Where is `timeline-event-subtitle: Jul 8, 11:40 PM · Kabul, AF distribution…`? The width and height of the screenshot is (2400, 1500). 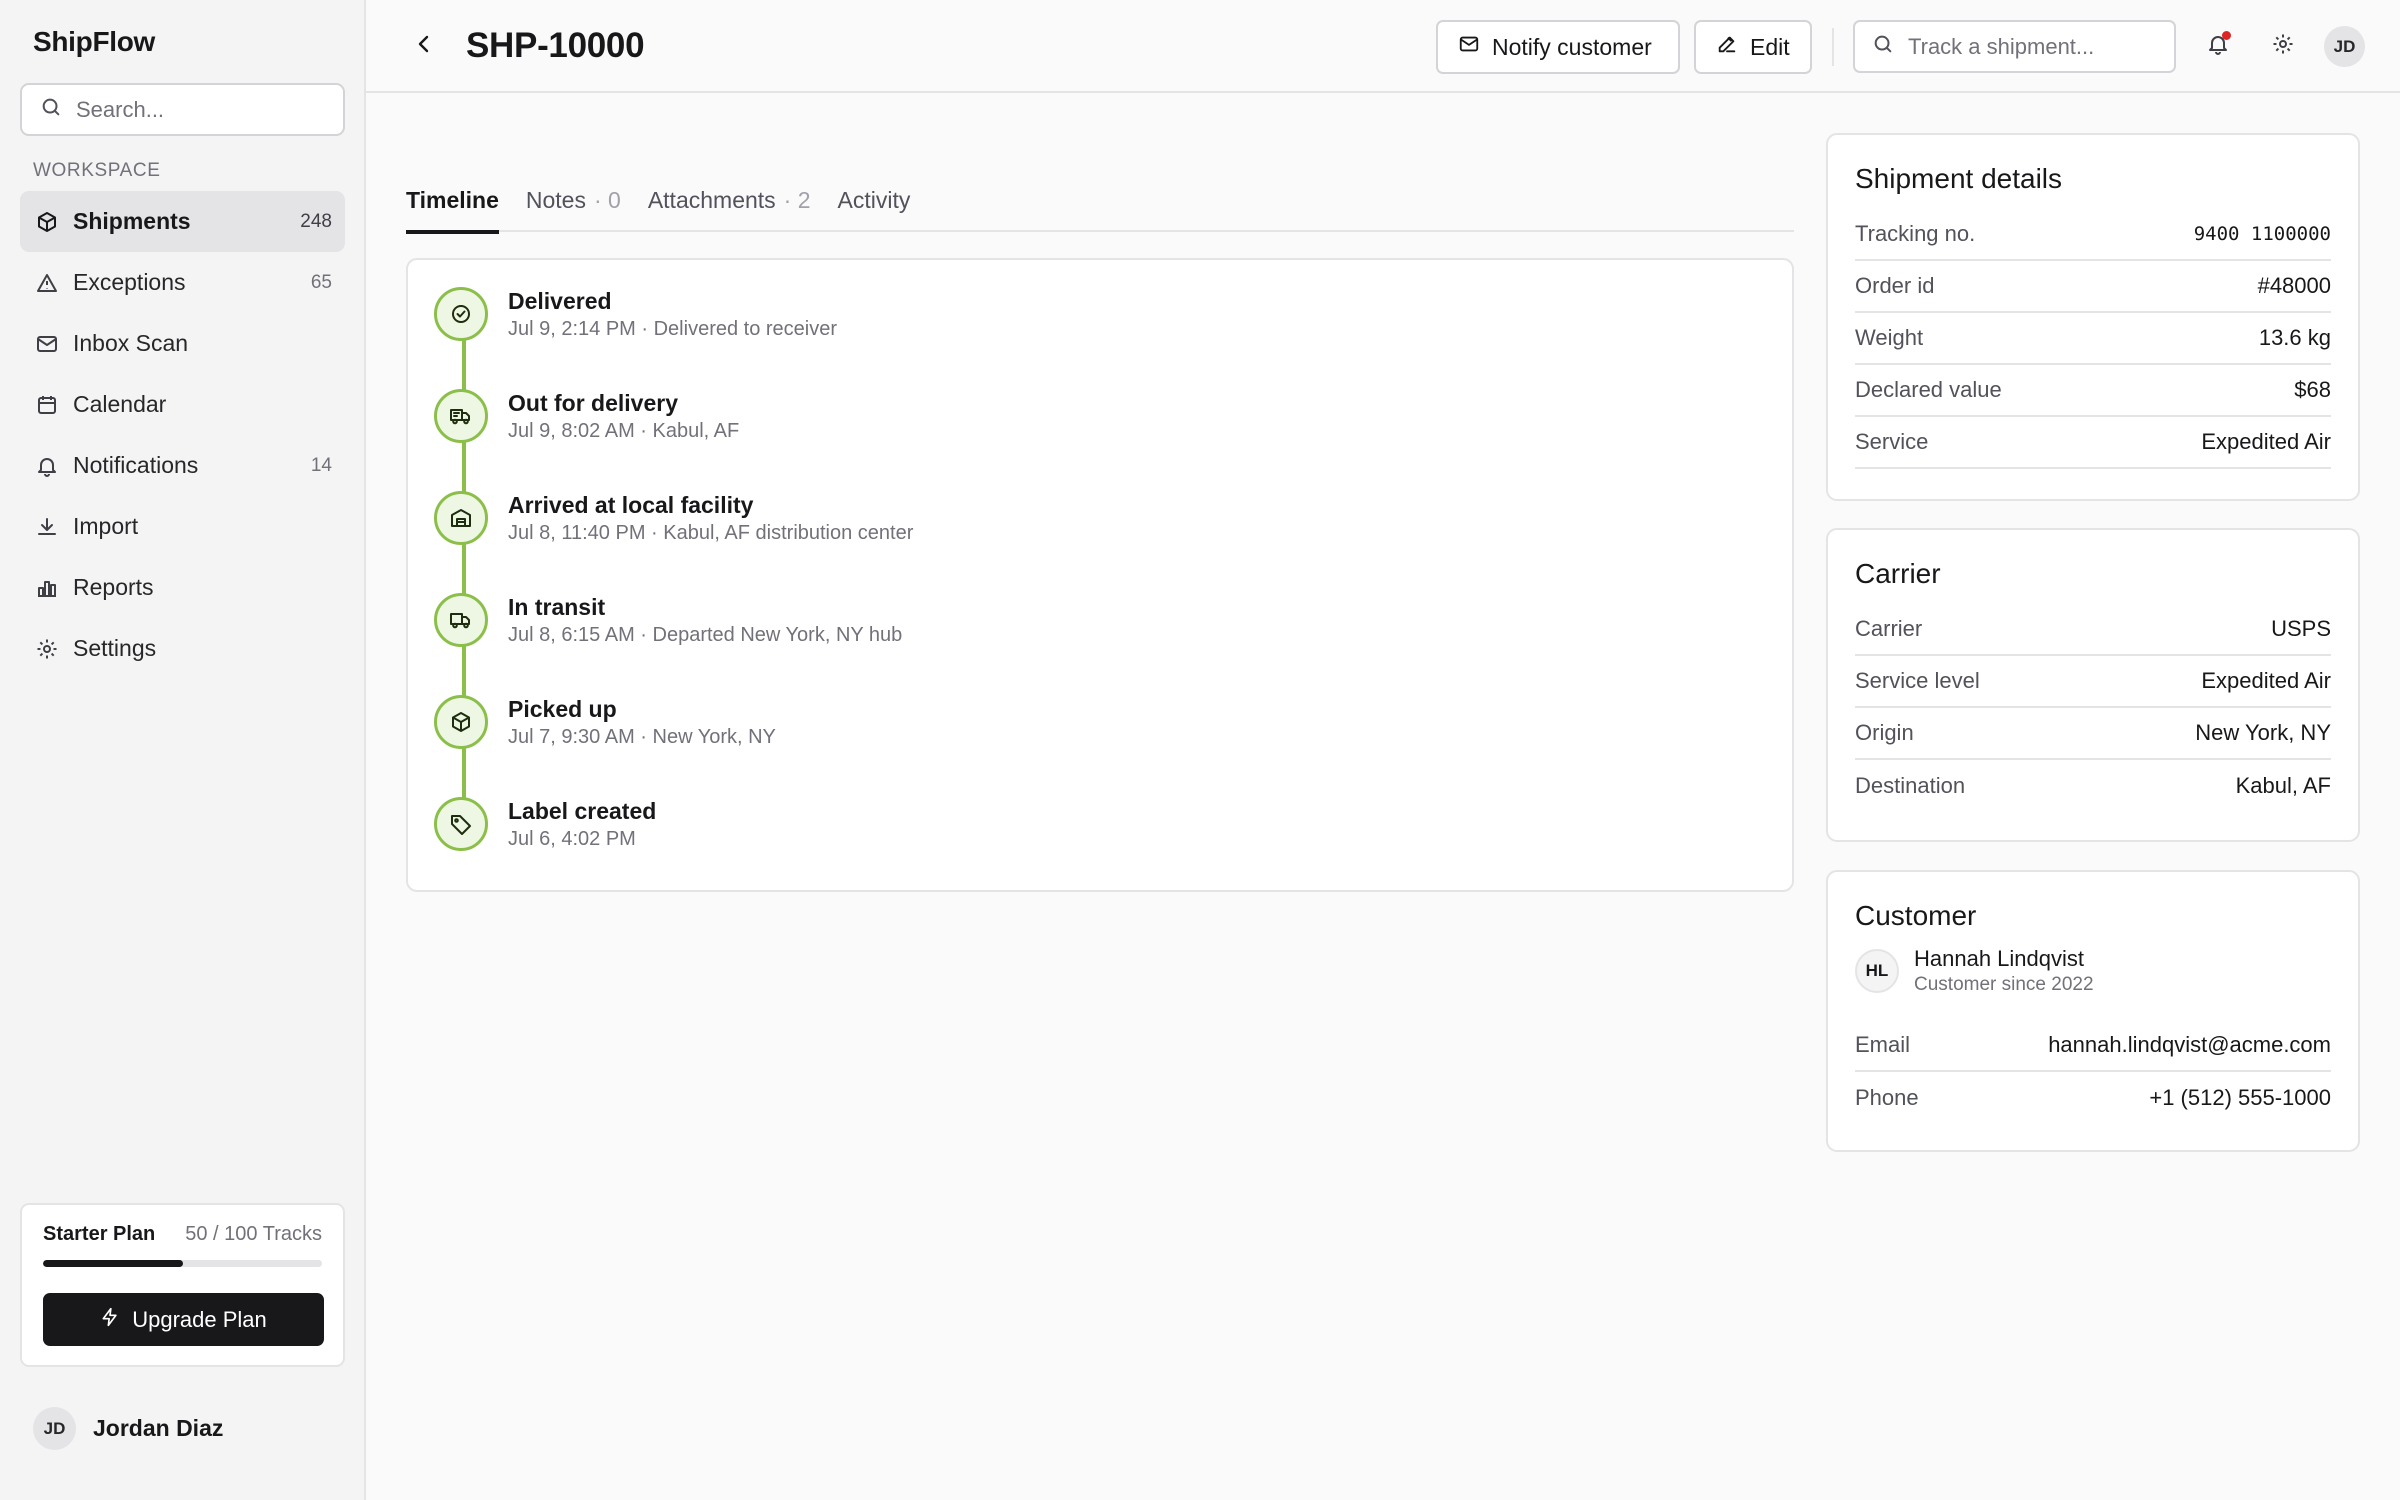 timeline-event-subtitle: Jul 8, 11:40 PM · Kabul, AF distribution… is located at coordinates (711, 533).